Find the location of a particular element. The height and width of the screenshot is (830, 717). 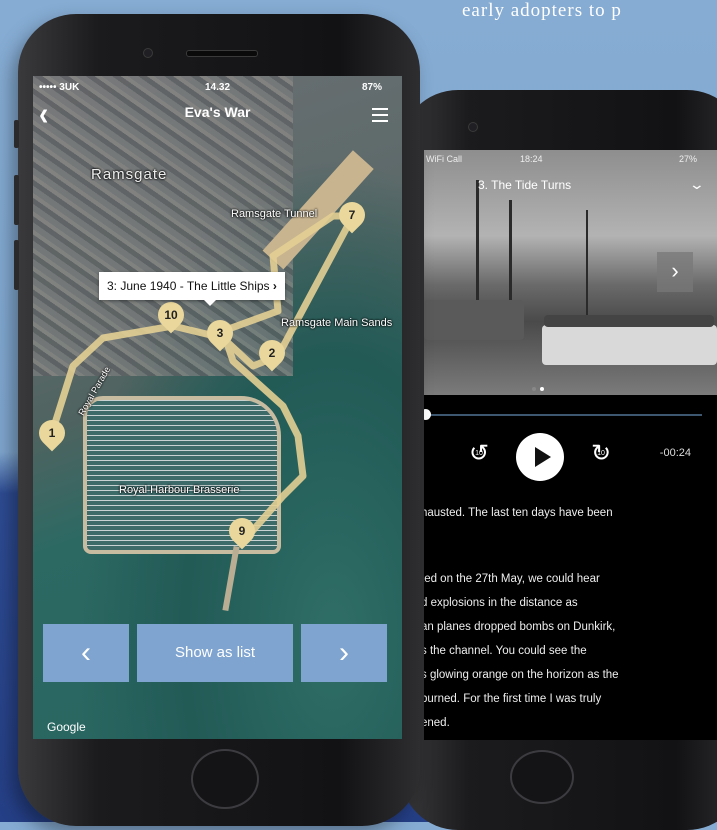

remaining-time: -00:24 is located at coordinates (675, 453).